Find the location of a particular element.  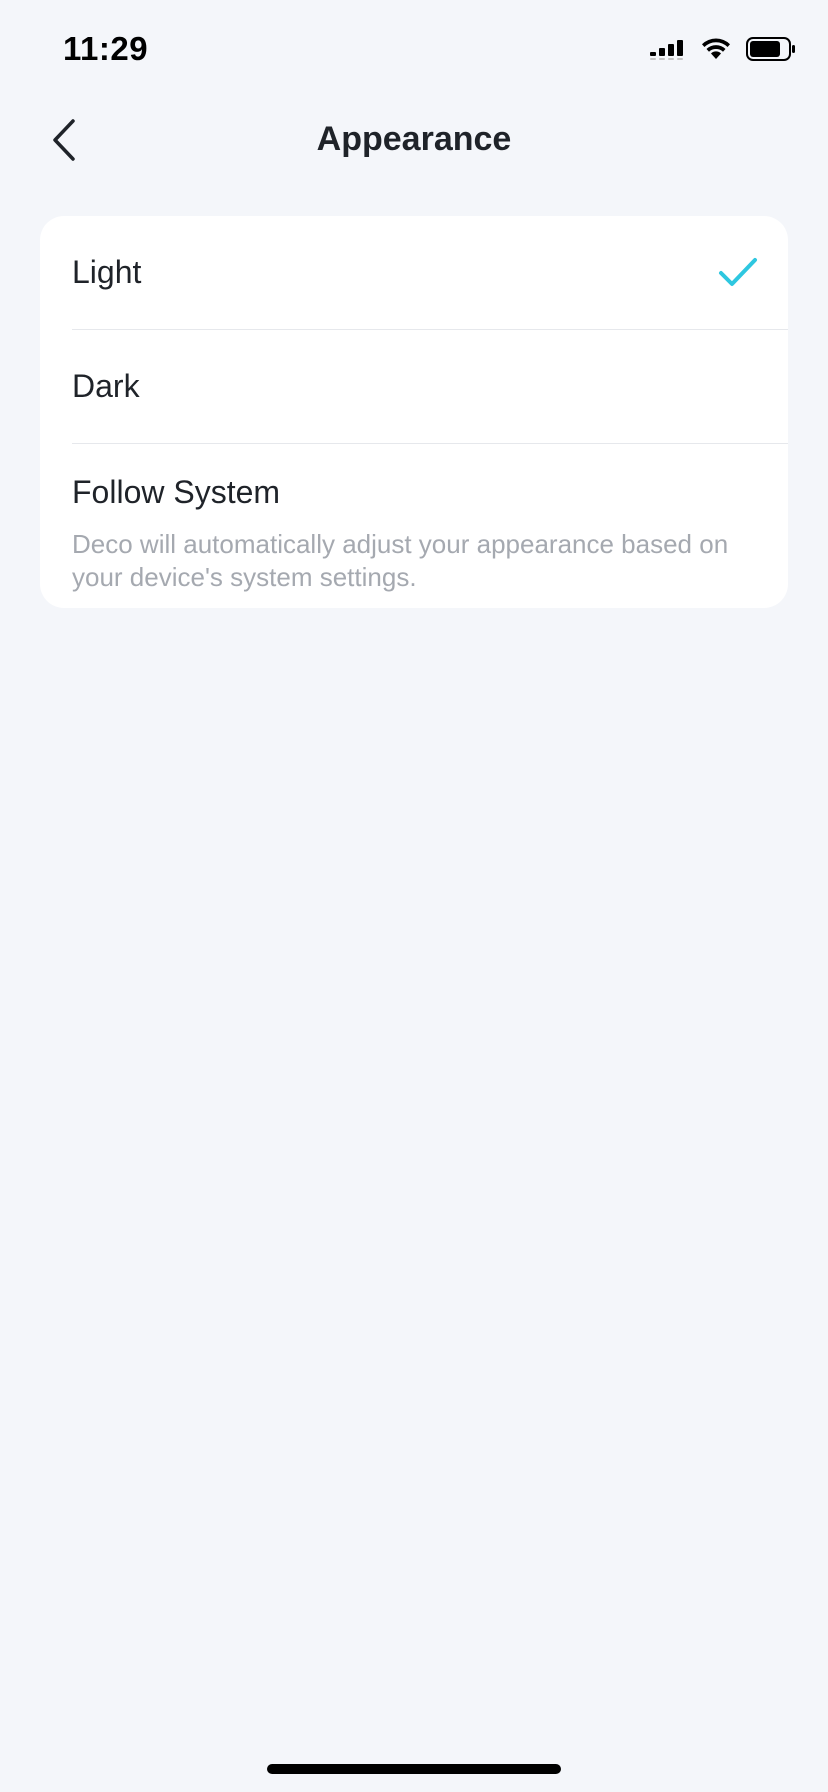

nav-bar: Appearance is located at coordinates (414, 140).